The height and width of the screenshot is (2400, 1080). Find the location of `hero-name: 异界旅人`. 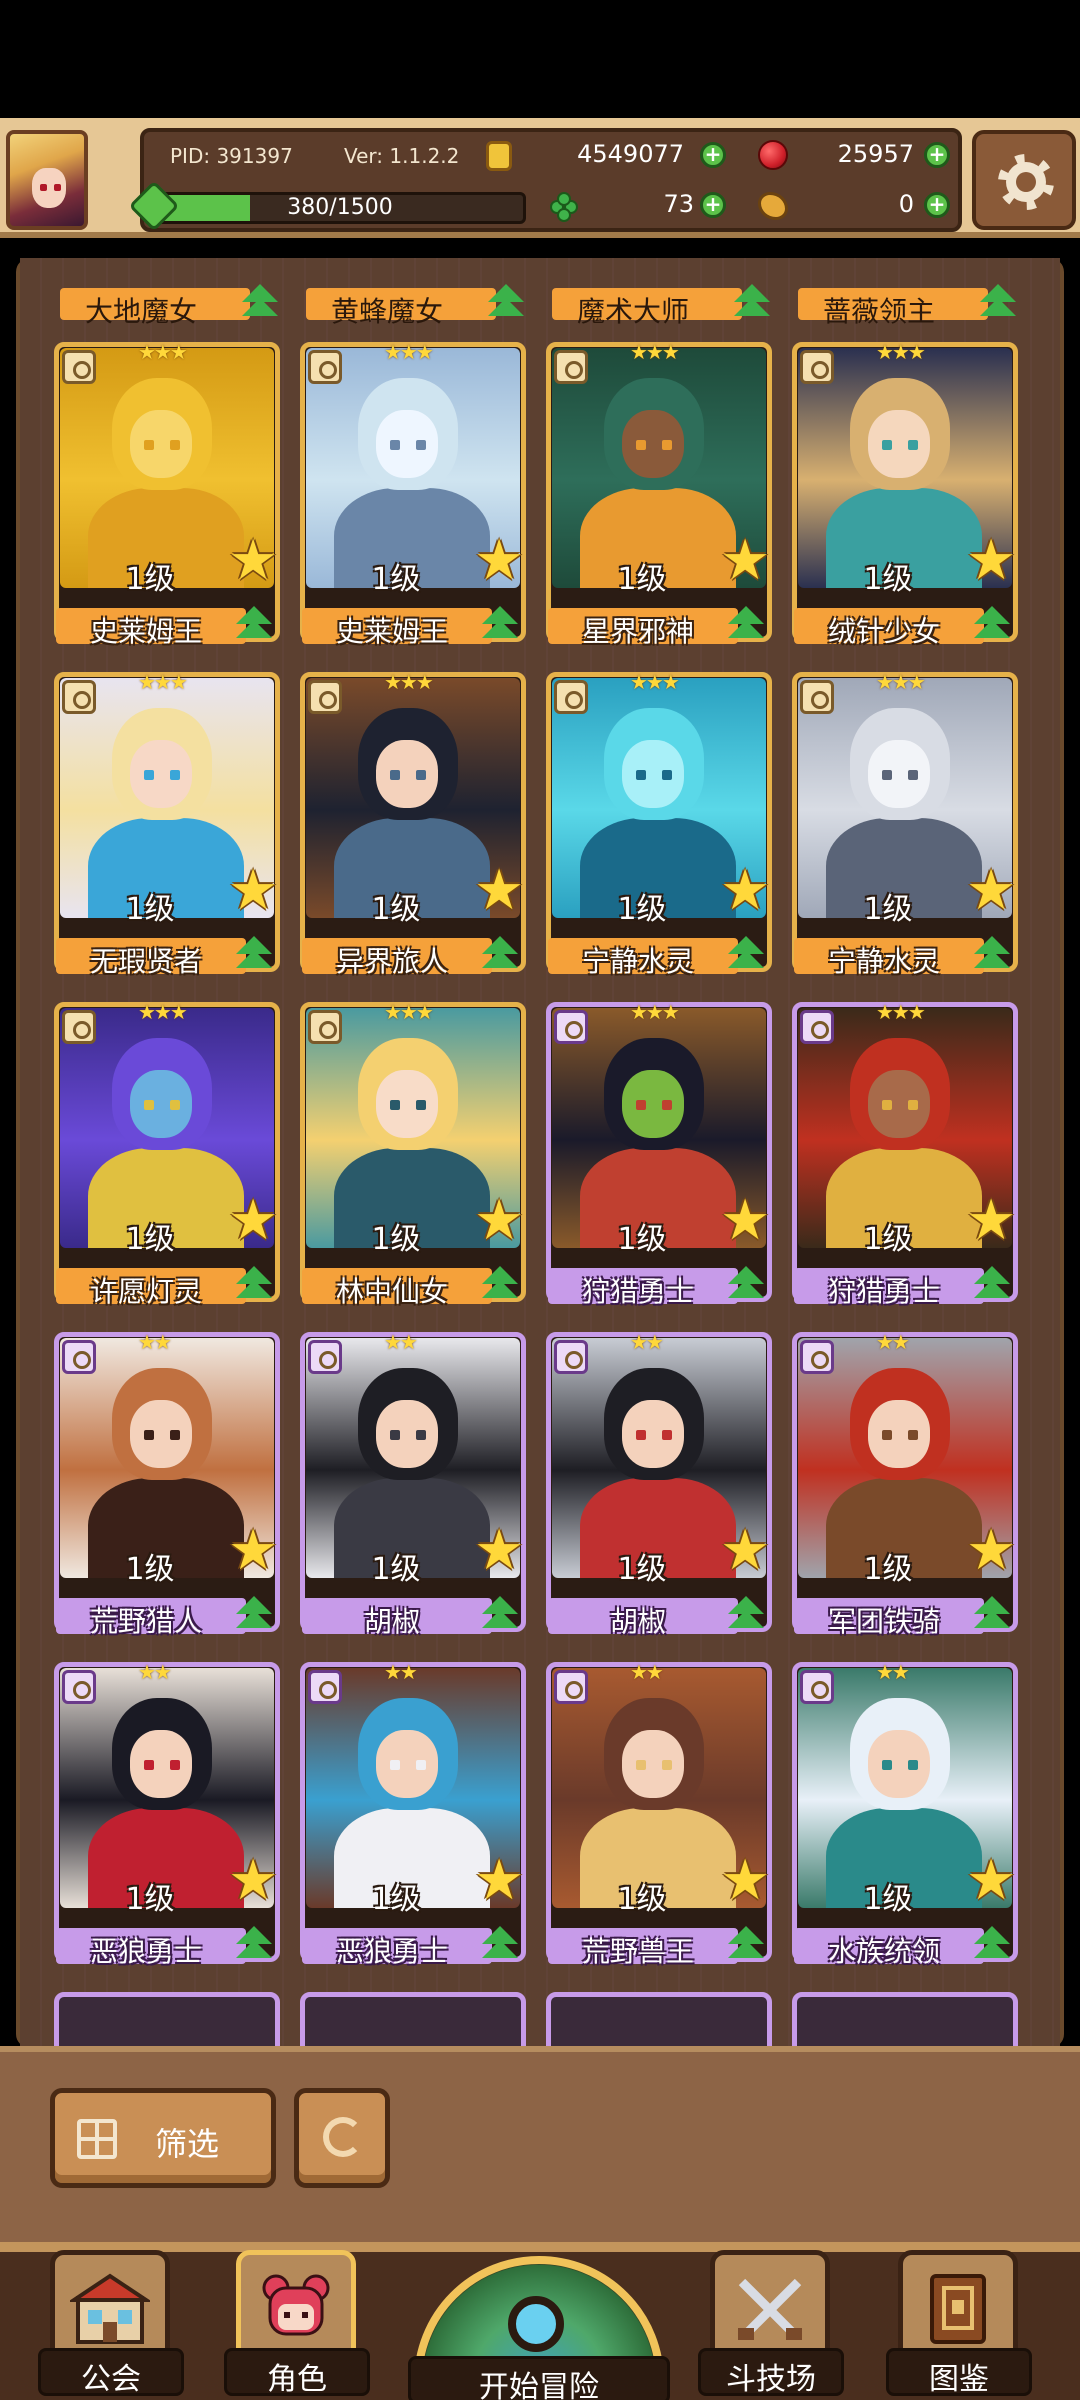

hero-name: 异界旅人 is located at coordinates (391, 961).